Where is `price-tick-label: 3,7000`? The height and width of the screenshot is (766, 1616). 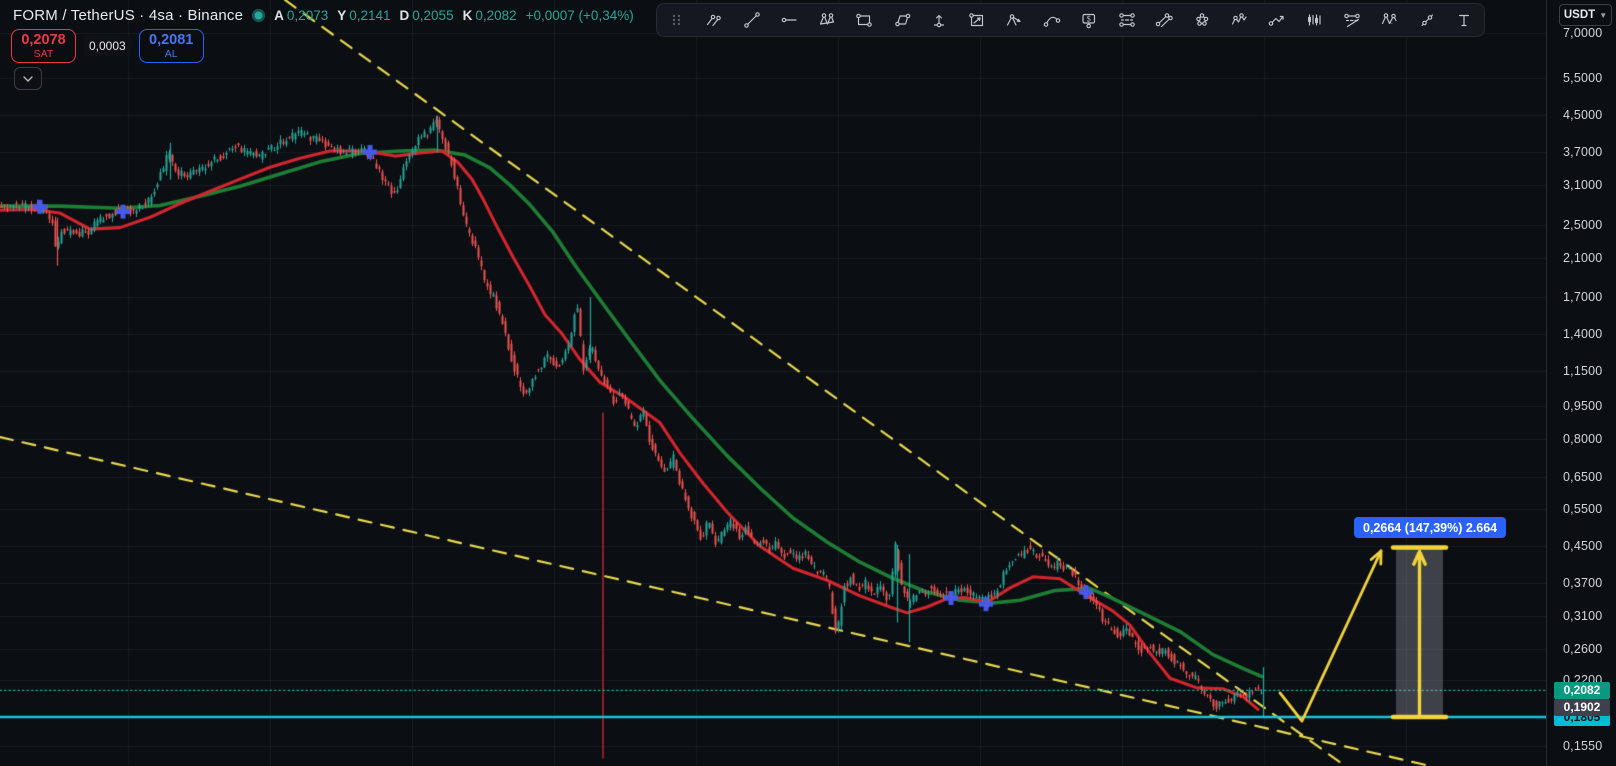
price-tick-label: 3,7000 is located at coordinates (1583, 152).